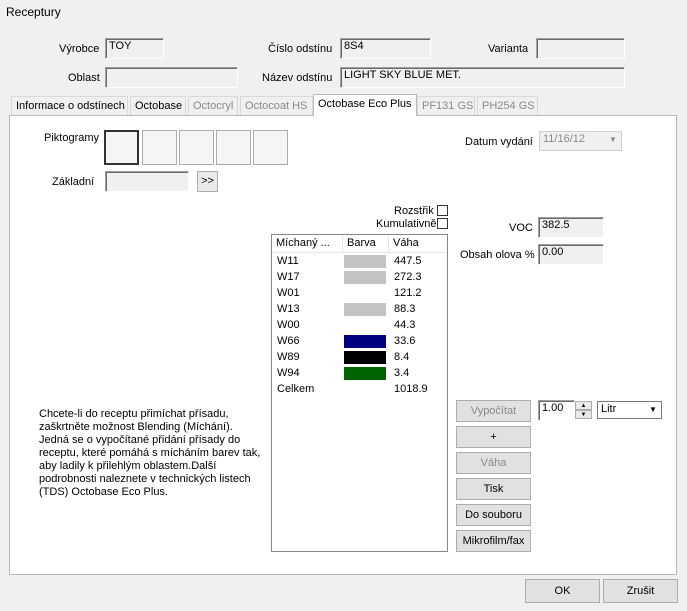 This screenshot has width=687, height=611. Describe the element at coordinates (493, 515) in the screenshot. I see `to-file-button: Do souboru` at that location.